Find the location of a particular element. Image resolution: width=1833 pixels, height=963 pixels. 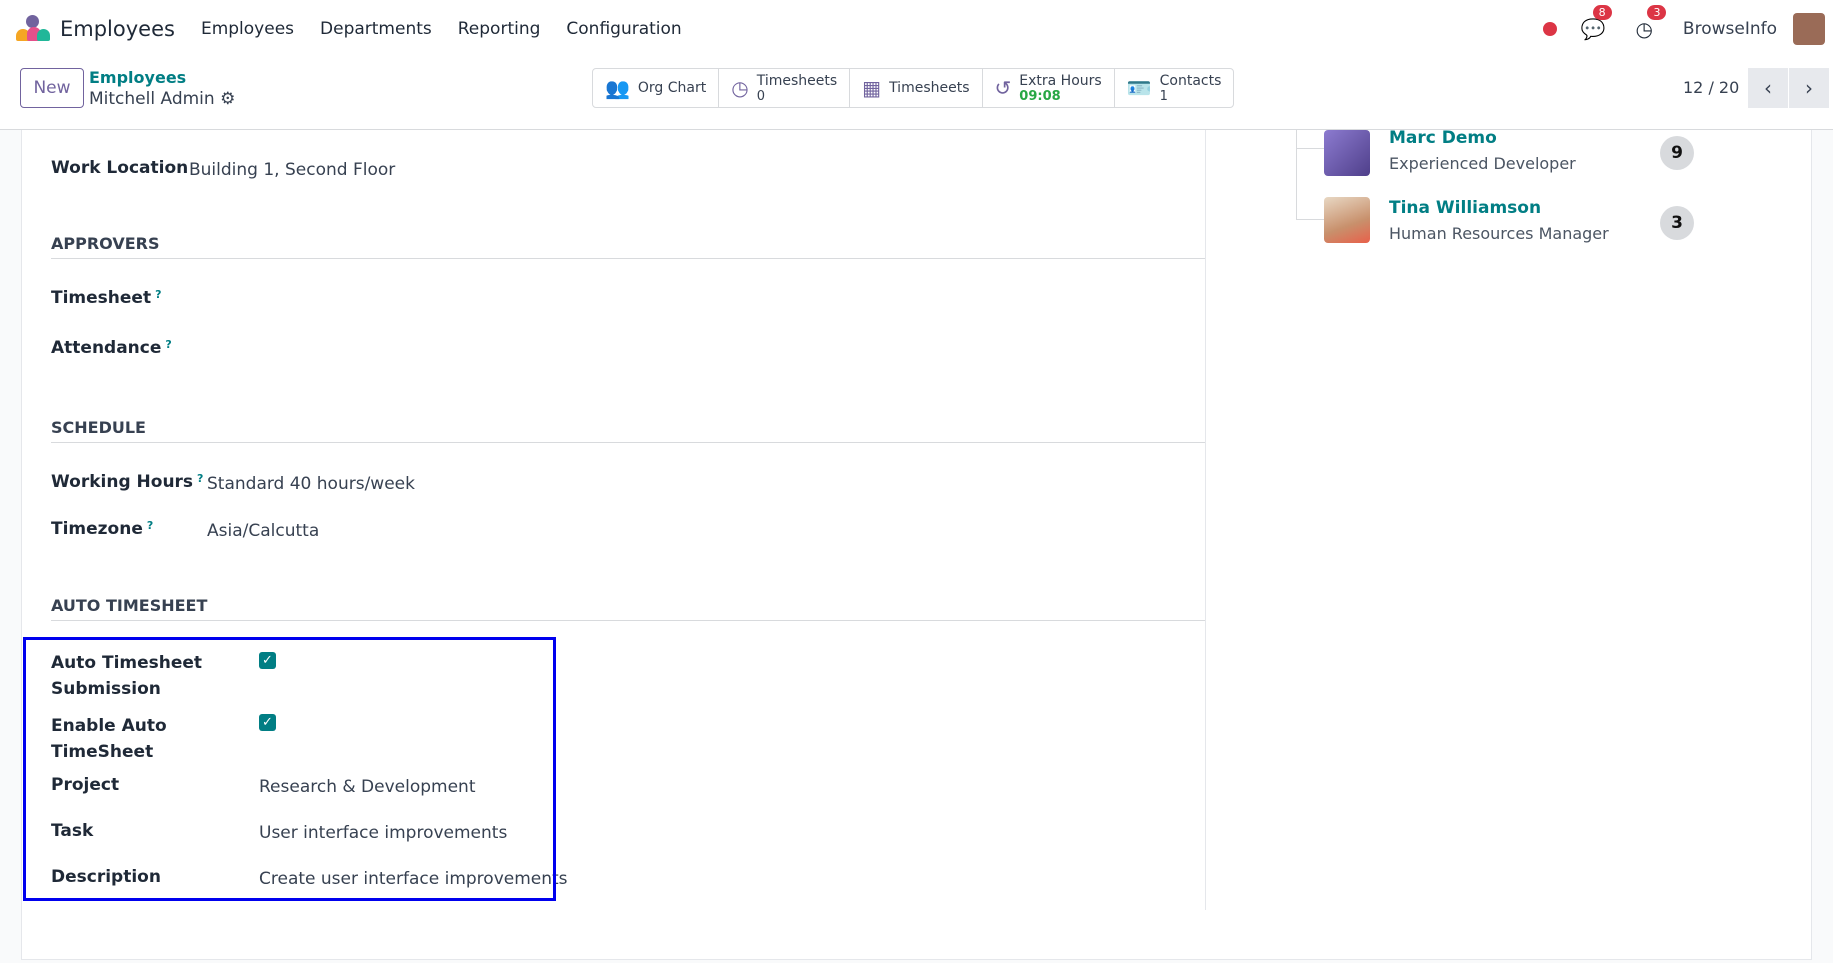

clock-icon: ◷ is located at coordinates (740, 88).